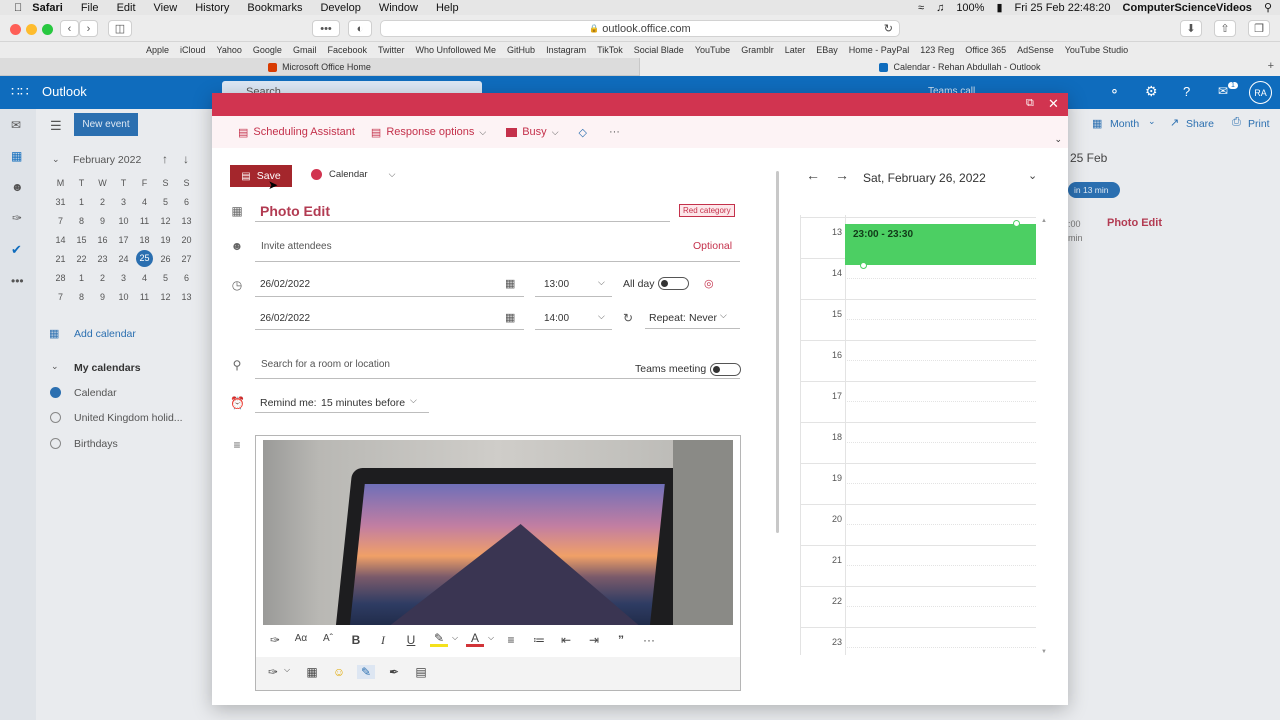 This screenshot has height=720, width=1280. Describe the element at coordinates (64, 91) in the screenshot. I see `app-title: Outlook` at that location.